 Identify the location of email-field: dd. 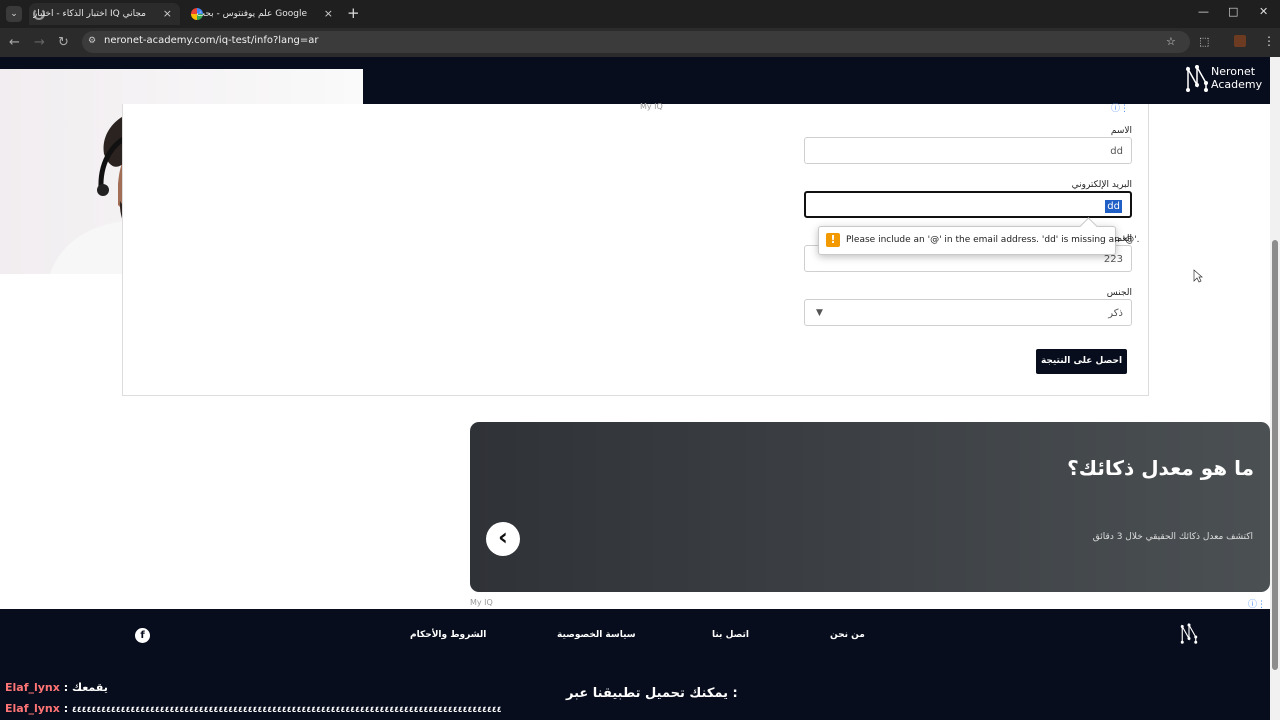
(968, 204).